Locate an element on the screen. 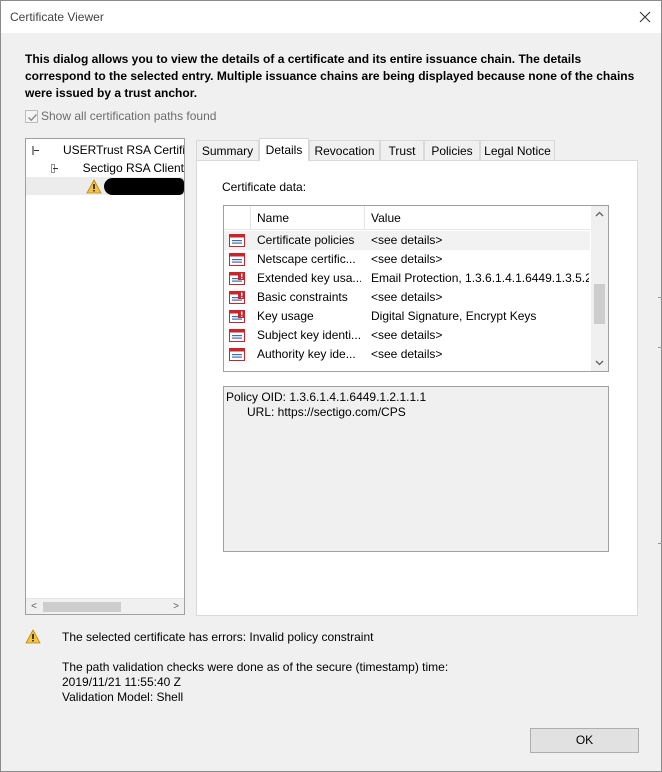 The image size is (662, 772). scroll-left-icon: < is located at coordinates (34, 606).